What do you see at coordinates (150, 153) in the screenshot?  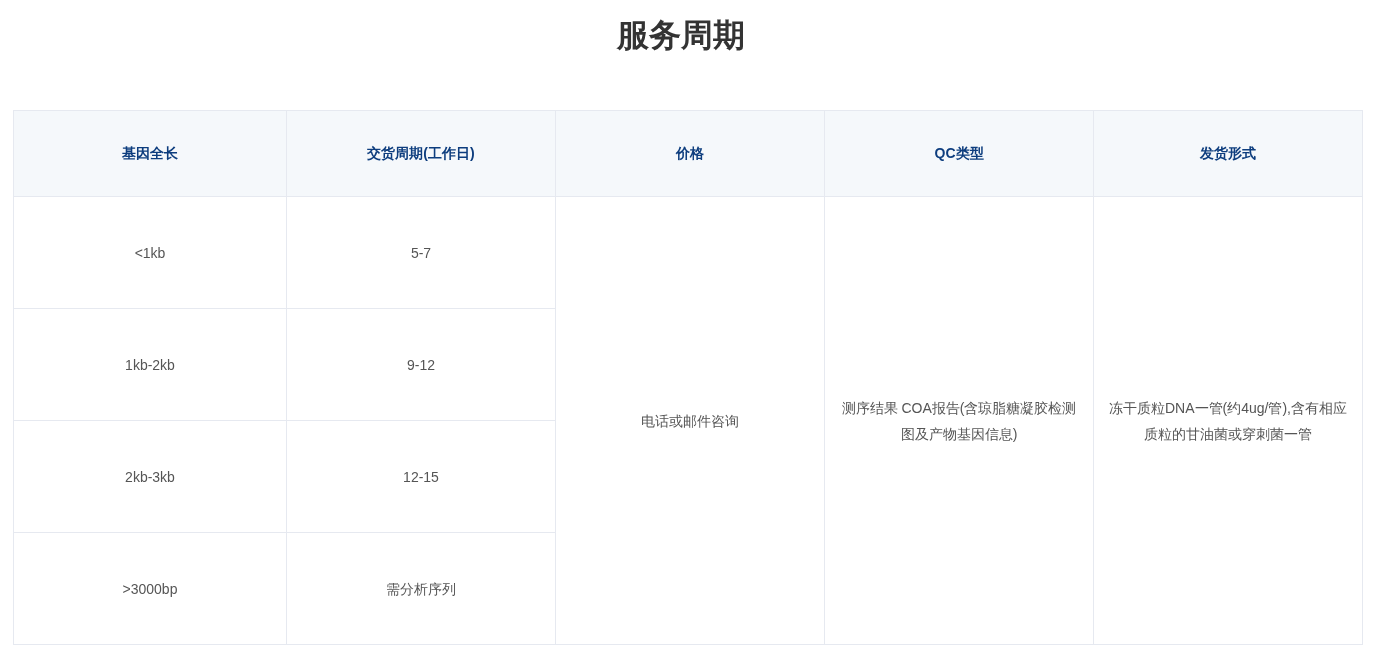 I see `column-header: 基因全长` at bounding box center [150, 153].